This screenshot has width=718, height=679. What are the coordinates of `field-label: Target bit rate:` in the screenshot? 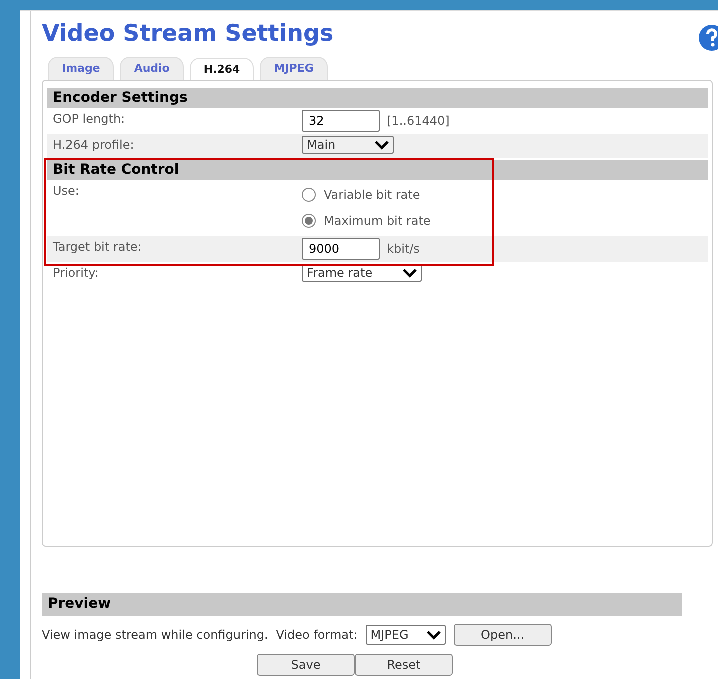 It's located at (98, 247).